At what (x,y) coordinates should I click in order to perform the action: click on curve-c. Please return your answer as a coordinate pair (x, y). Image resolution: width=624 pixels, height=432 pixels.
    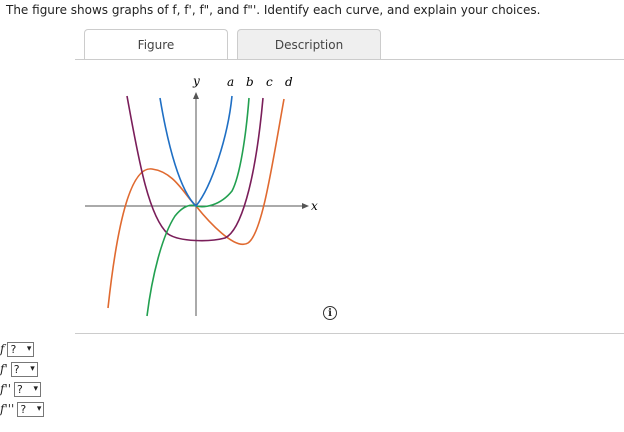
    Looking at the image, I should click on (195, 168).